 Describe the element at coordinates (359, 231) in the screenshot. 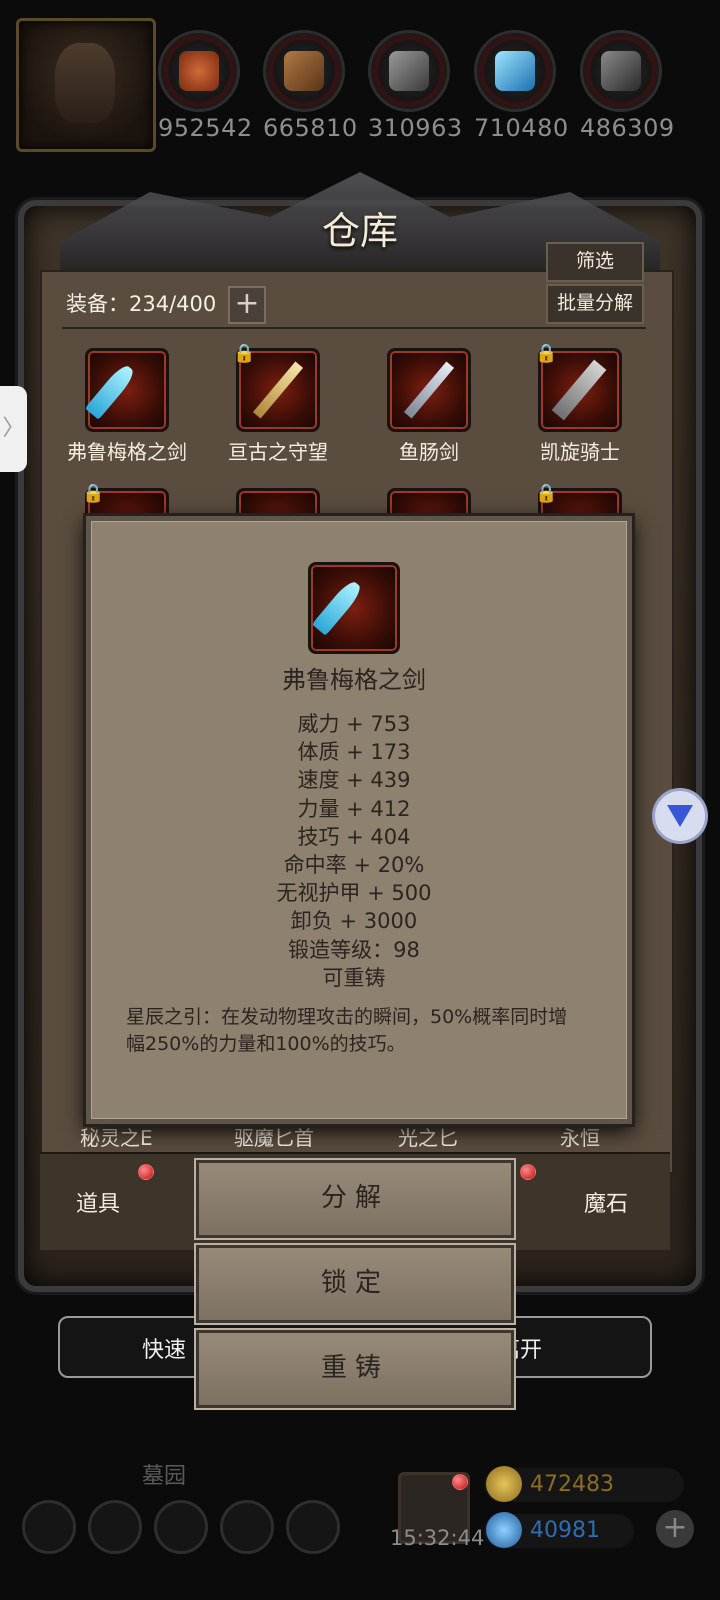

I see `warehouse-title: 仓库` at that location.